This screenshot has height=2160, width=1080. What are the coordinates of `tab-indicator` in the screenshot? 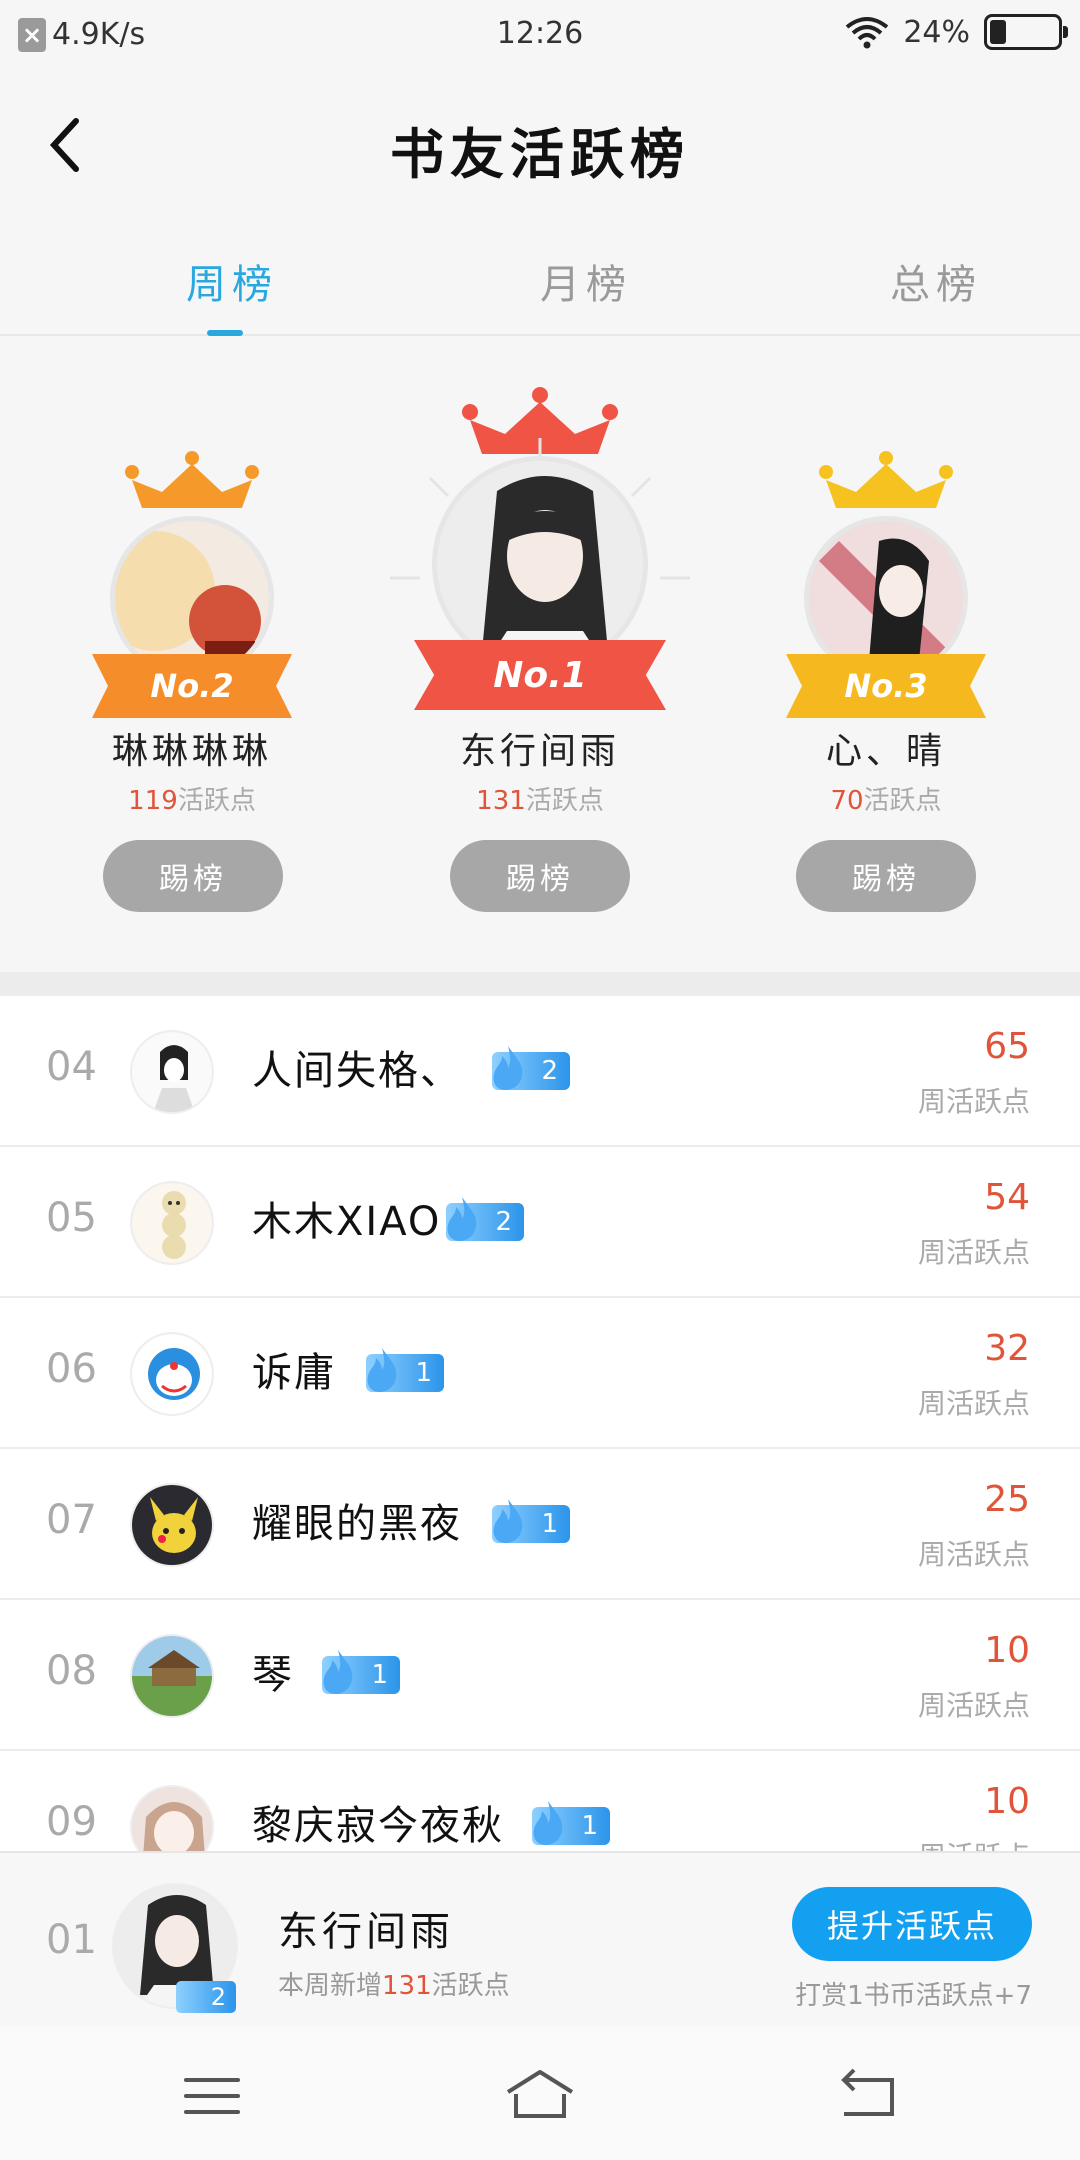 It's located at (225, 333).